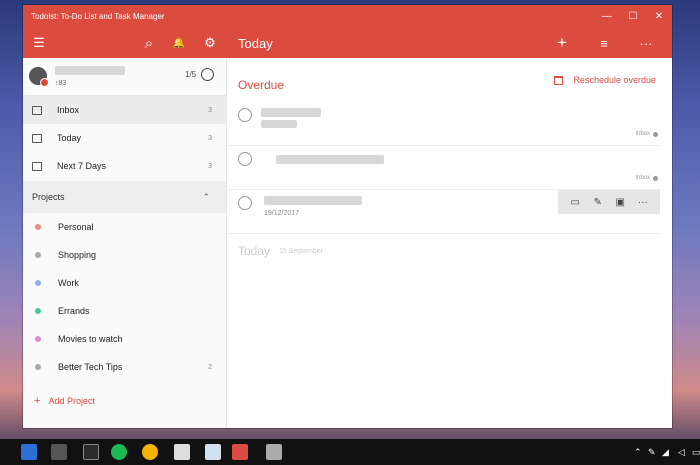  What do you see at coordinates (598, 202) in the screenshot?
I see `edit-icon: ✎` at bounding box center [598, 202].